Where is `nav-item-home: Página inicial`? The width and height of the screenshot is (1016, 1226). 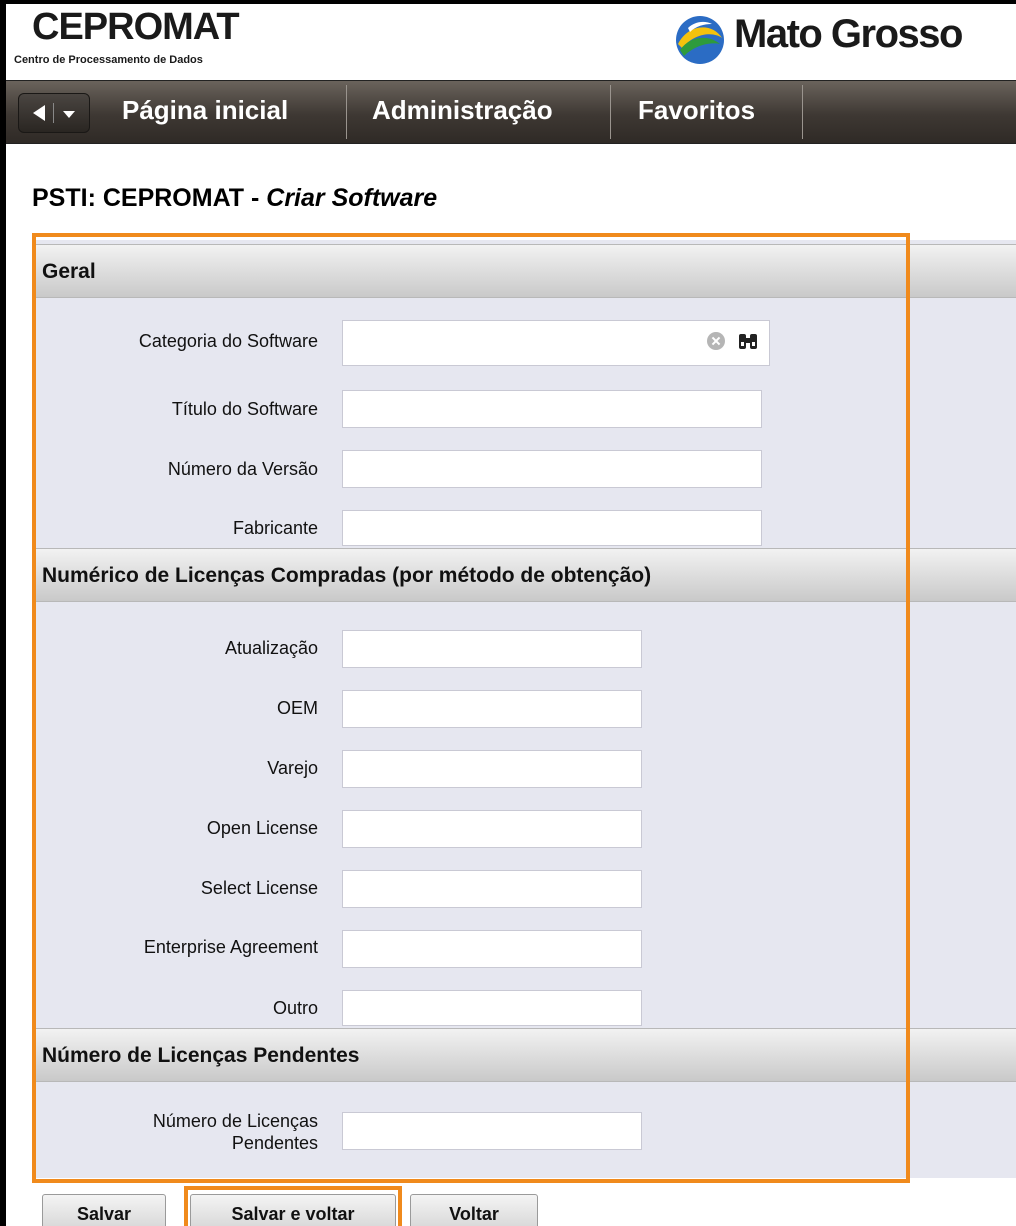
nav-item-home: Página inicial is located at coordinates (205, 112).